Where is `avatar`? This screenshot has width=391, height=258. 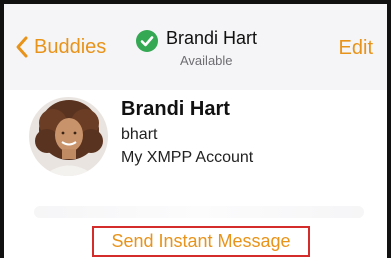 avatar is located at coordinates (68, 136).